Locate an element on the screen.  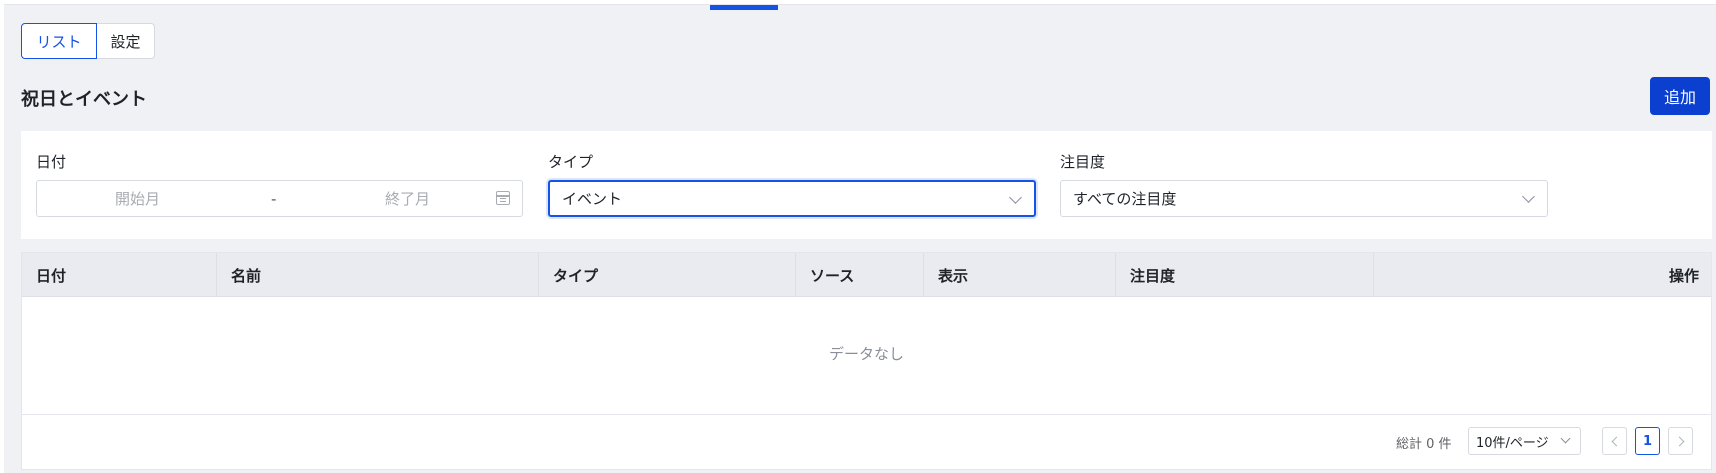
attention-select: すべての注目度 is located at coordinates (1304, 198).